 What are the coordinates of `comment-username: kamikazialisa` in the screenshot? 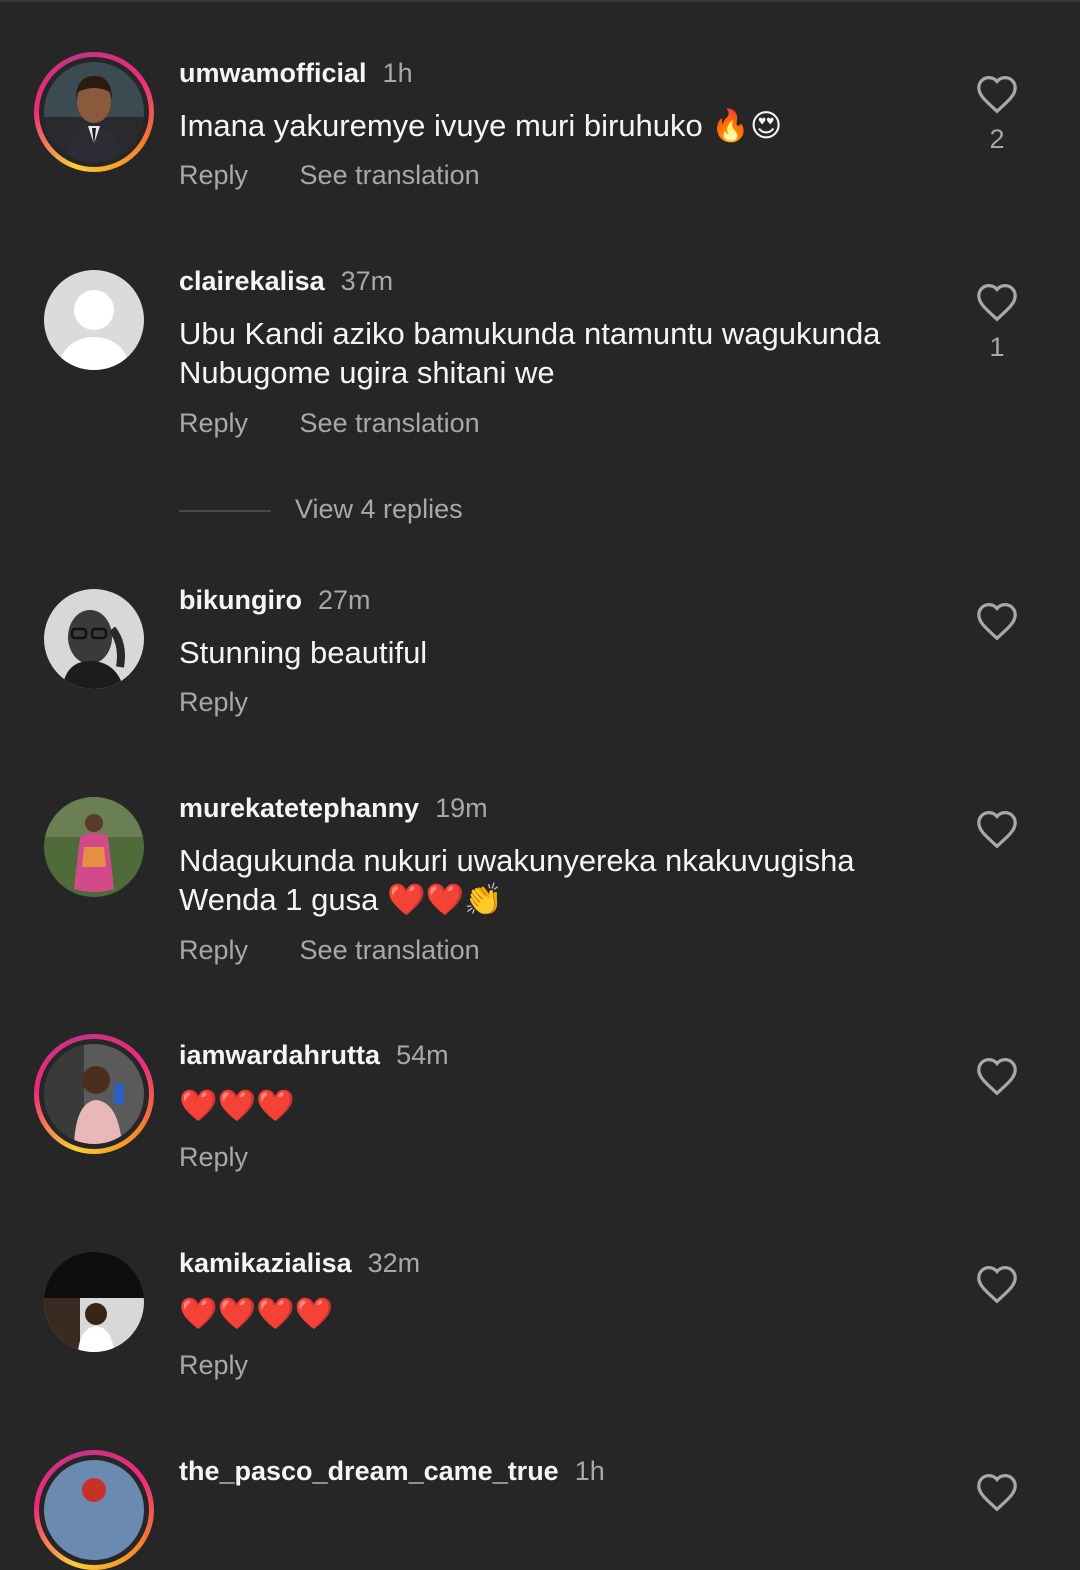 It's located at (265, 1263).